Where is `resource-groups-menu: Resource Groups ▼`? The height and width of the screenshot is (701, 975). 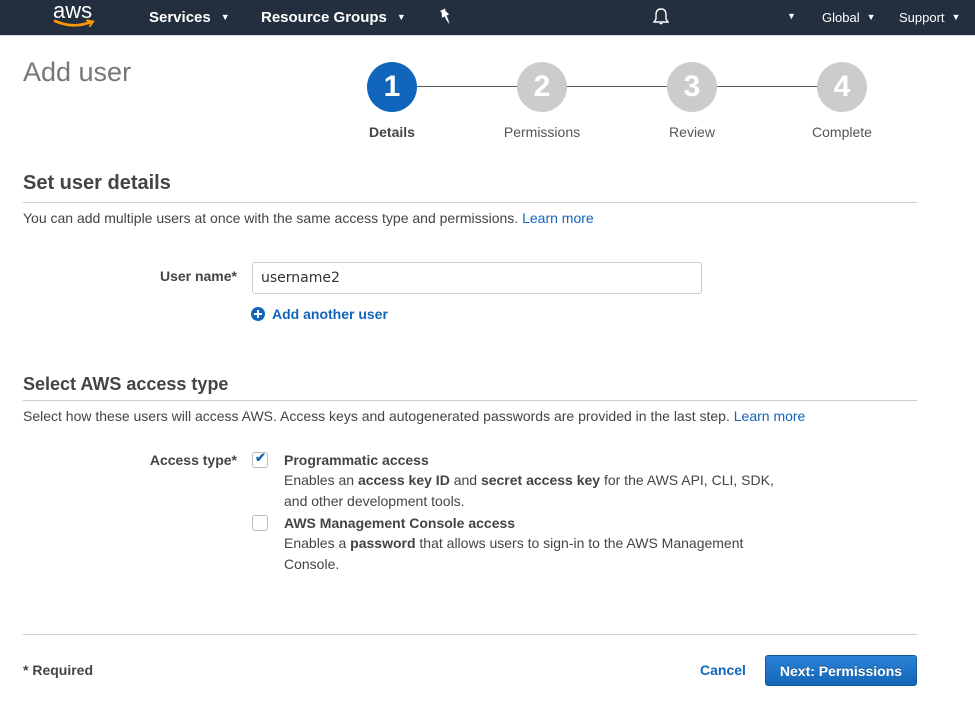
resource-groups-menu: Resource Groups ▼ is located at coordinates (333, 17).